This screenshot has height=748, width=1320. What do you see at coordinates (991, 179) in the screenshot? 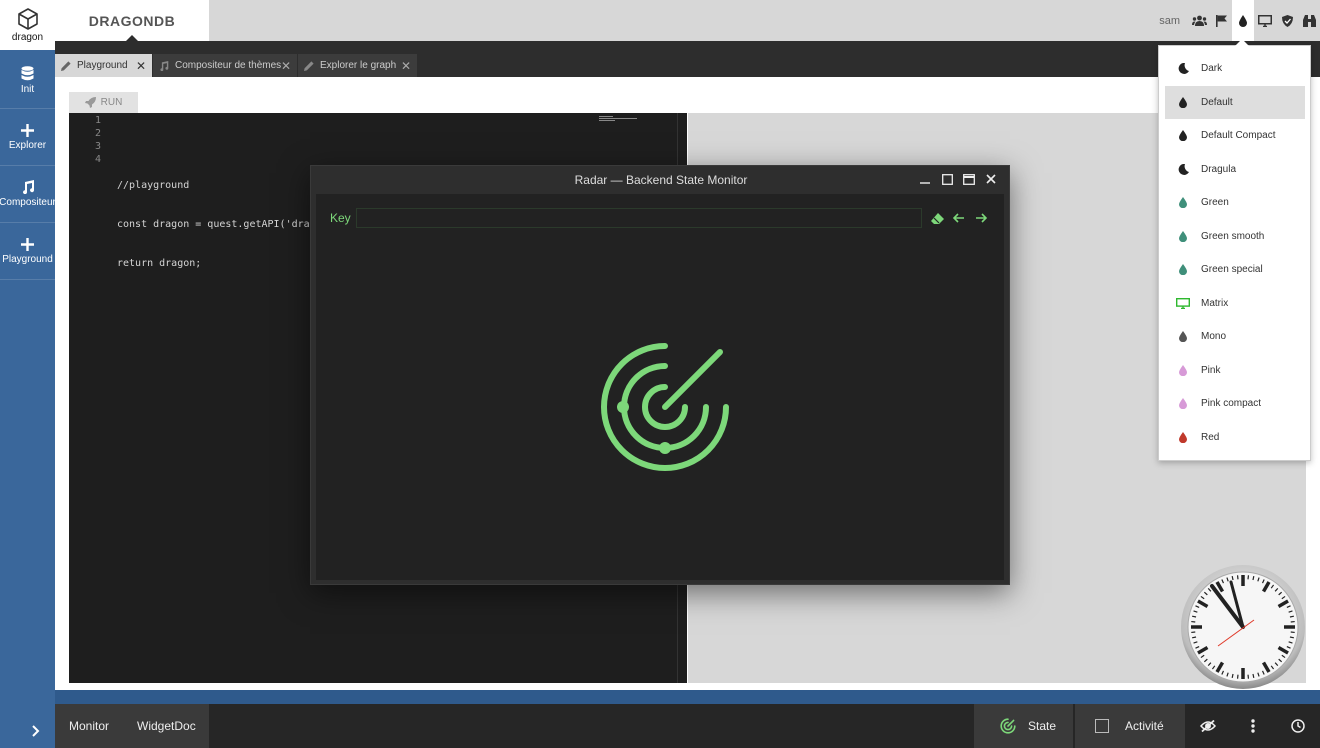
I see `close-icon` at bounding box center [991, 179].